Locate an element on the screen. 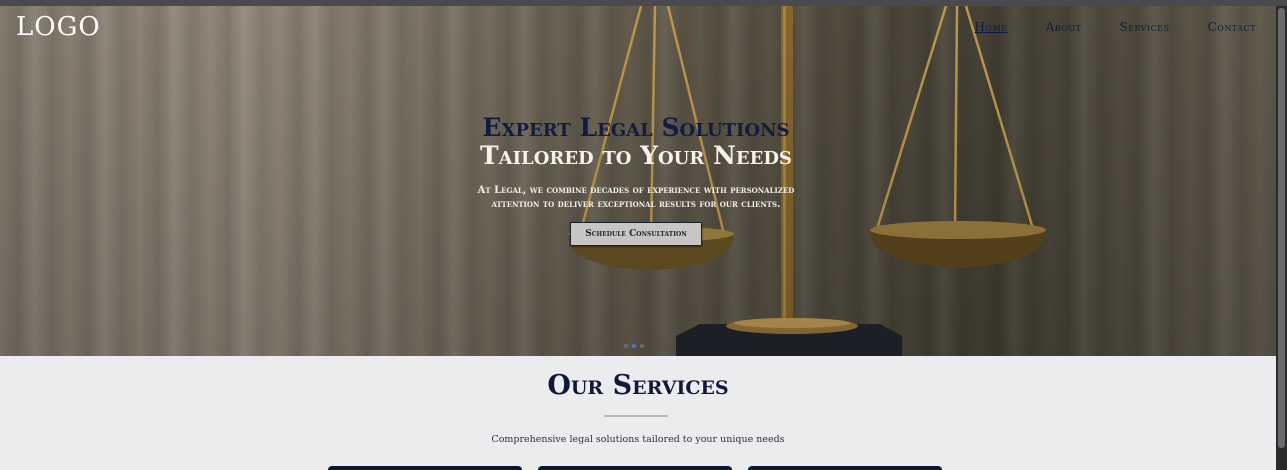 The width and height of the screenshot is (1287, 470). scale-gear is located at coordinates (792, 326).